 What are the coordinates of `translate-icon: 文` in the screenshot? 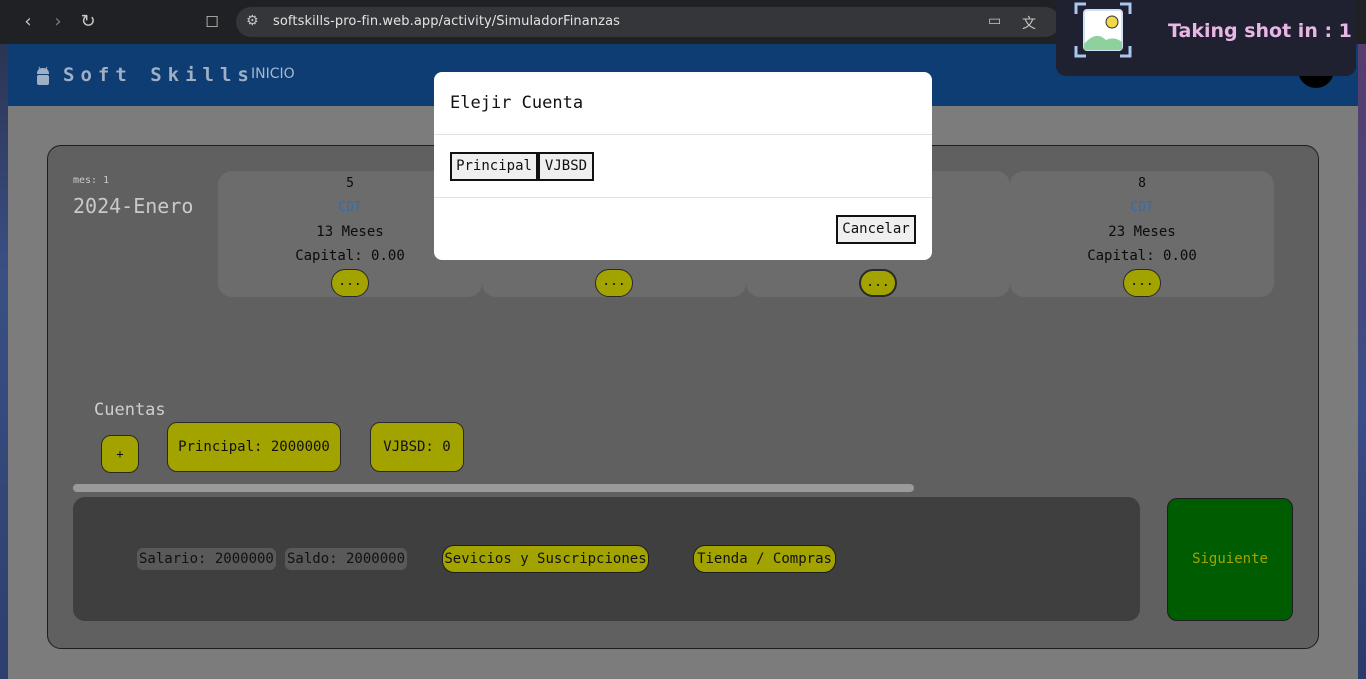 It's located at (1029, 23).